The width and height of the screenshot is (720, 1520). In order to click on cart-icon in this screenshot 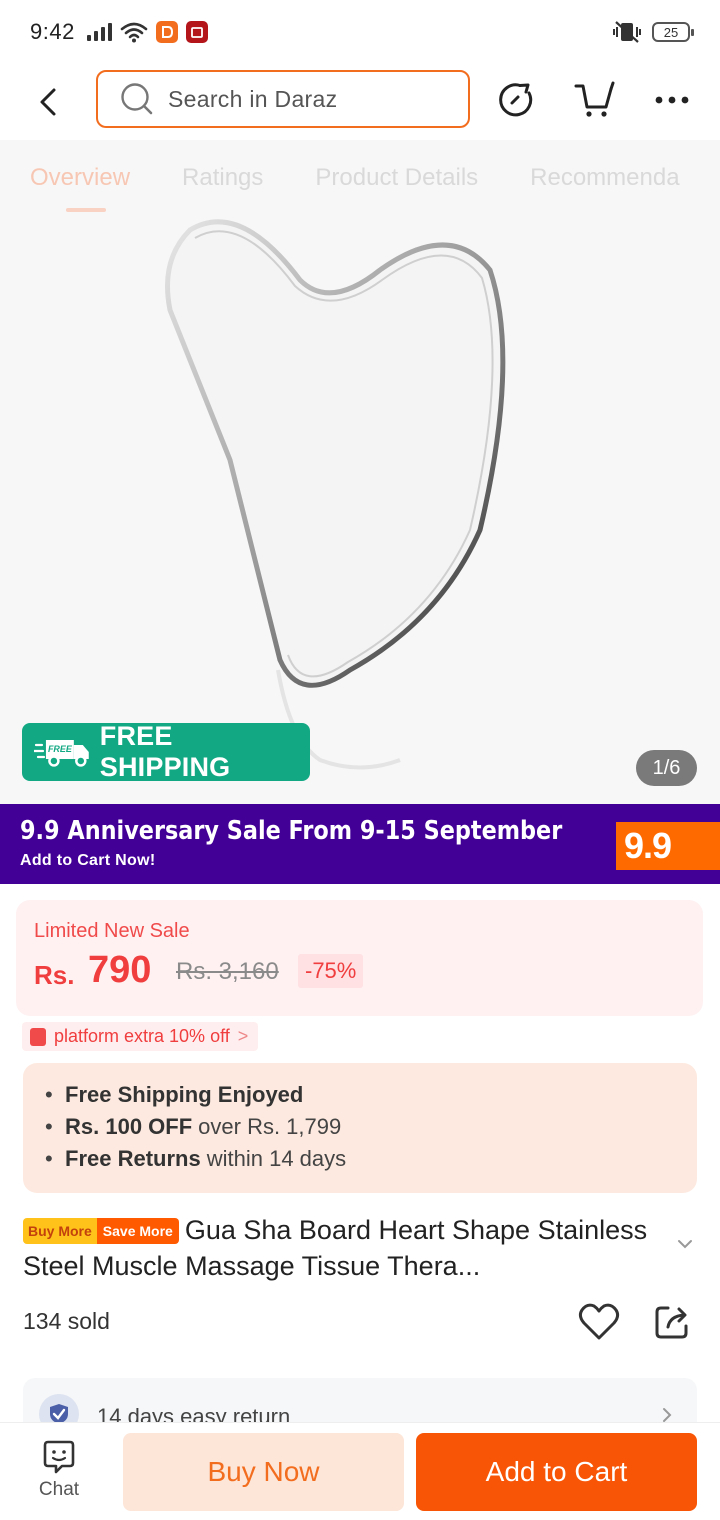, I will do `click(594, 99)`.